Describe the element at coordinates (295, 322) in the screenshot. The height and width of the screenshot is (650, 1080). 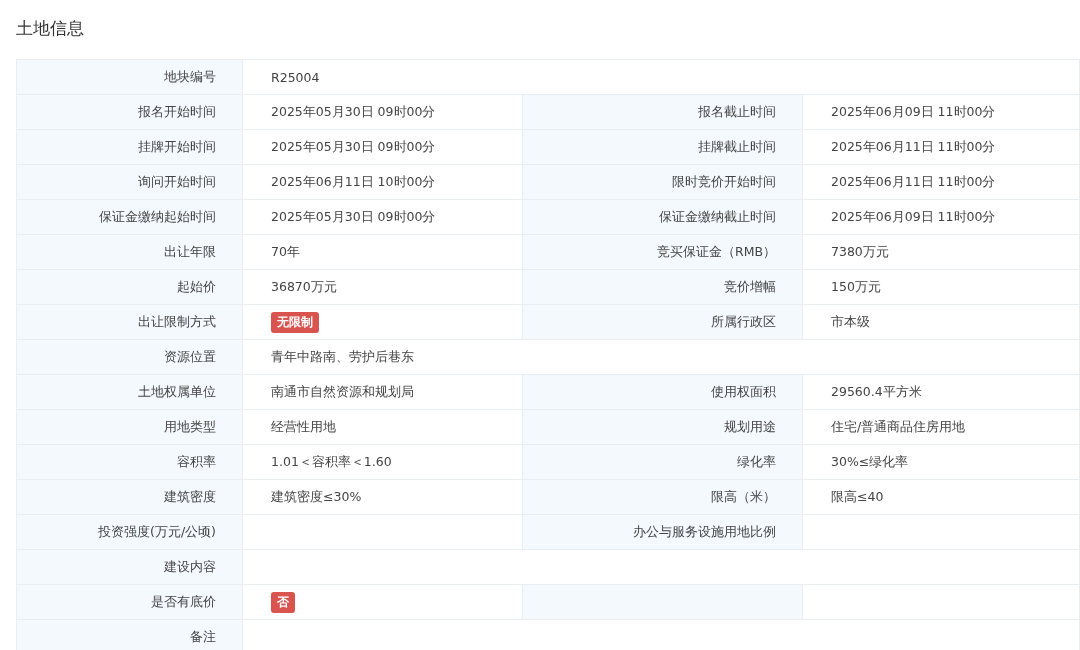
I see `status-tag: 无限制` at that location.